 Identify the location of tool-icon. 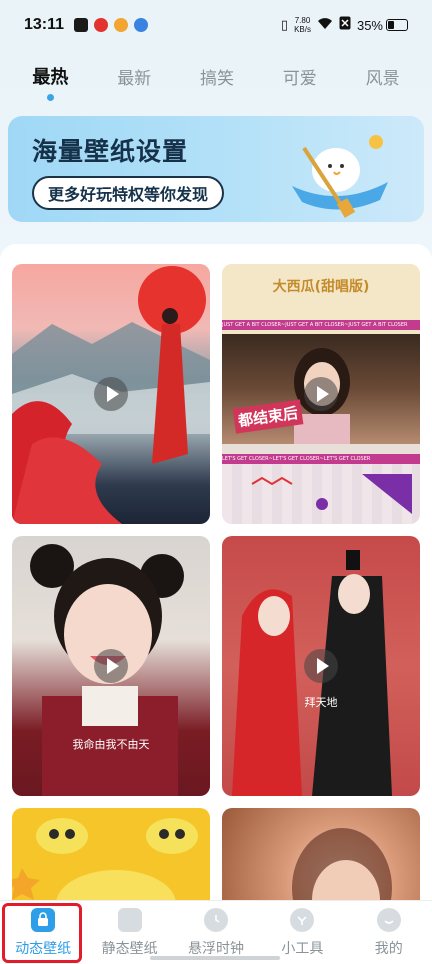
(302, 919).